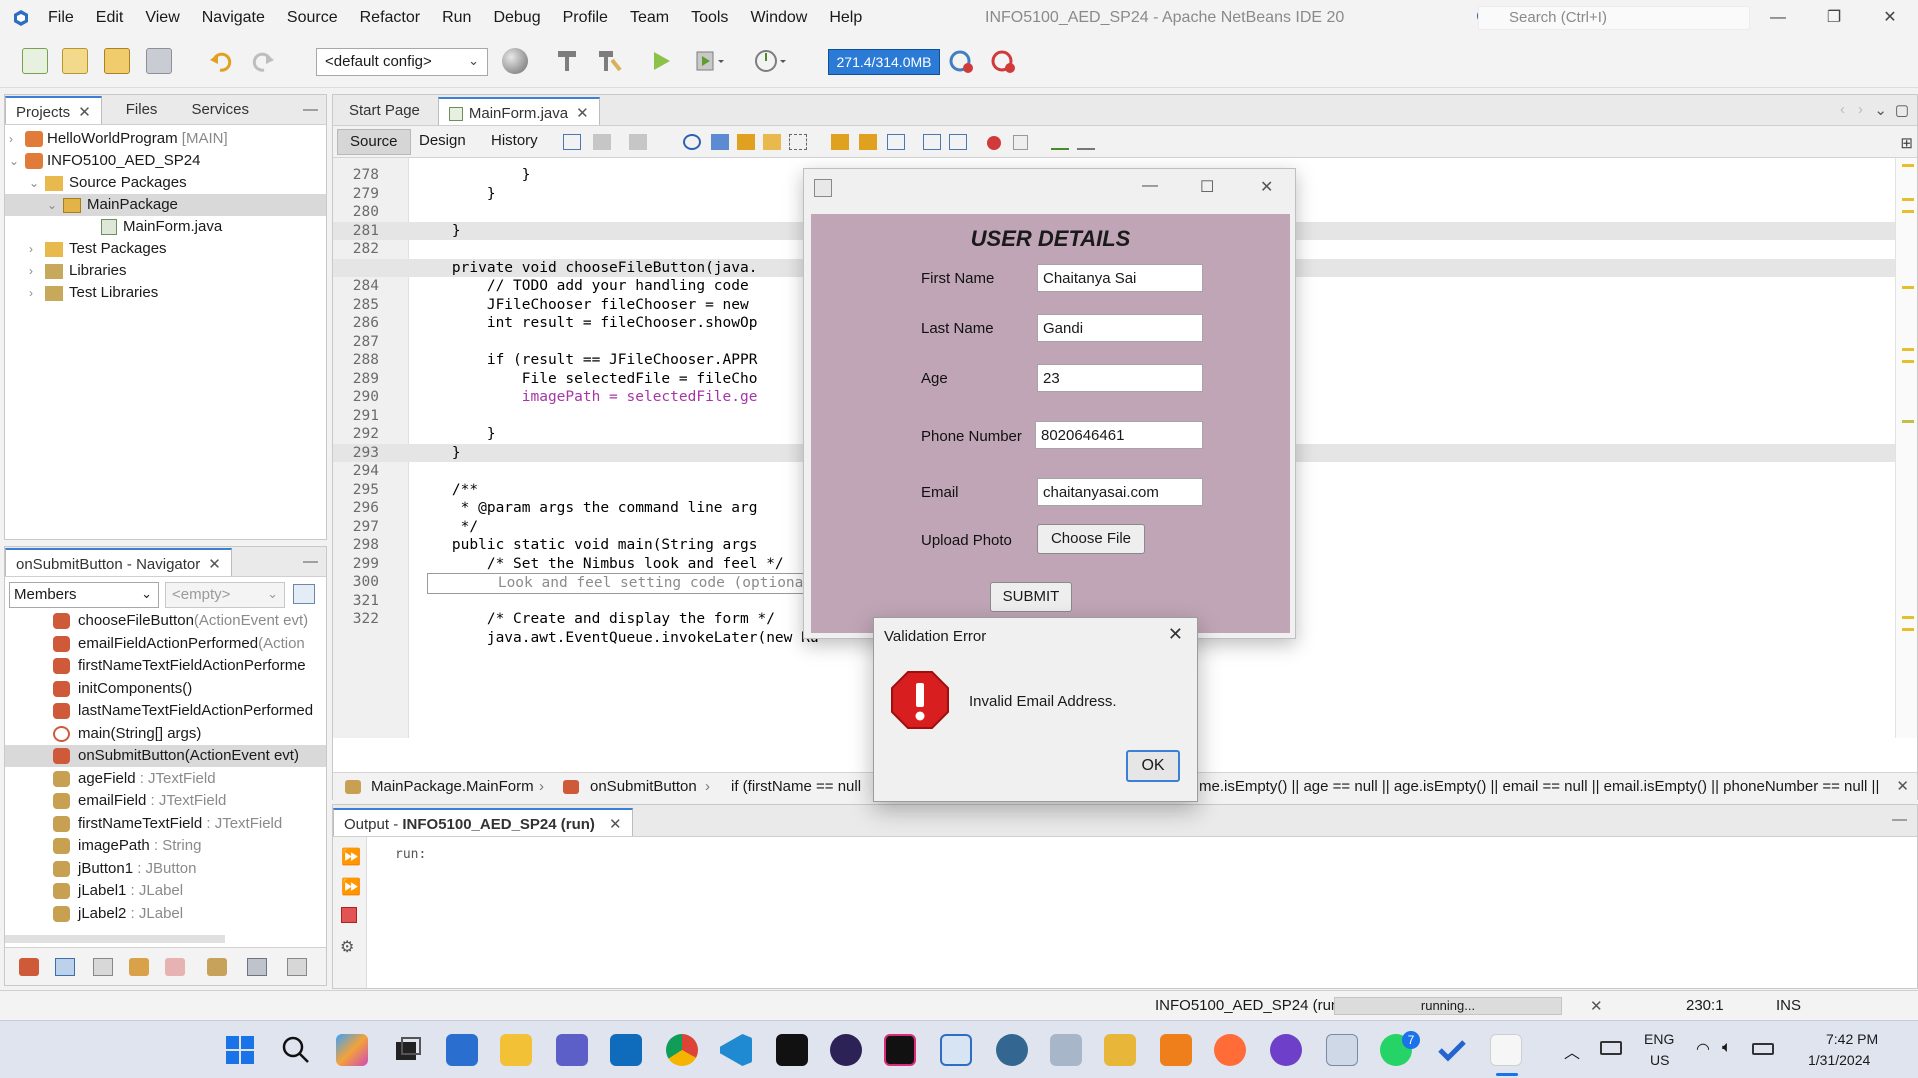  I want to click on postgres-icon, so click(1012, 1050).